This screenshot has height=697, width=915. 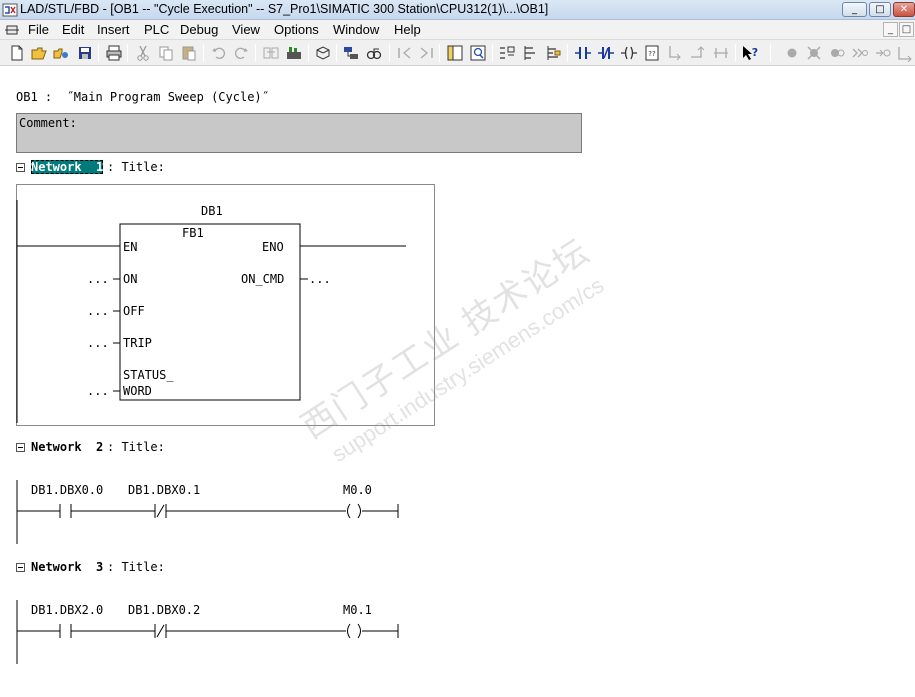 I want to click on mdi-restore-button: □, so click(x=906, y=29).